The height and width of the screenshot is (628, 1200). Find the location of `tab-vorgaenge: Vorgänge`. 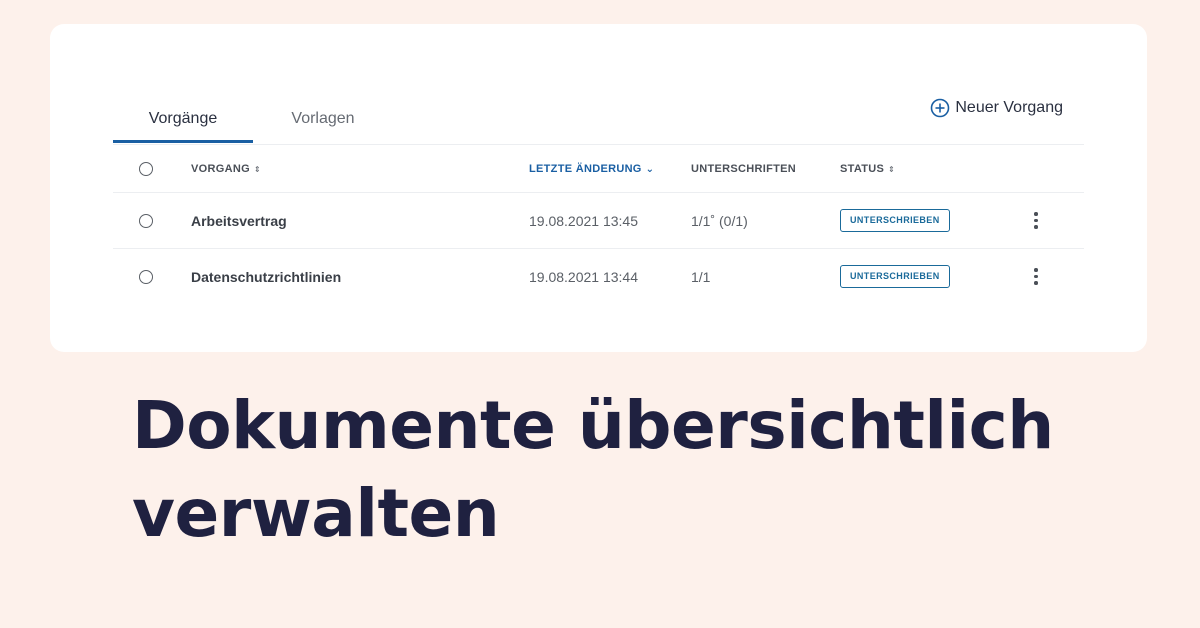

tab-vorgaenge: Vorgänge is located at coordinates (183, 119).